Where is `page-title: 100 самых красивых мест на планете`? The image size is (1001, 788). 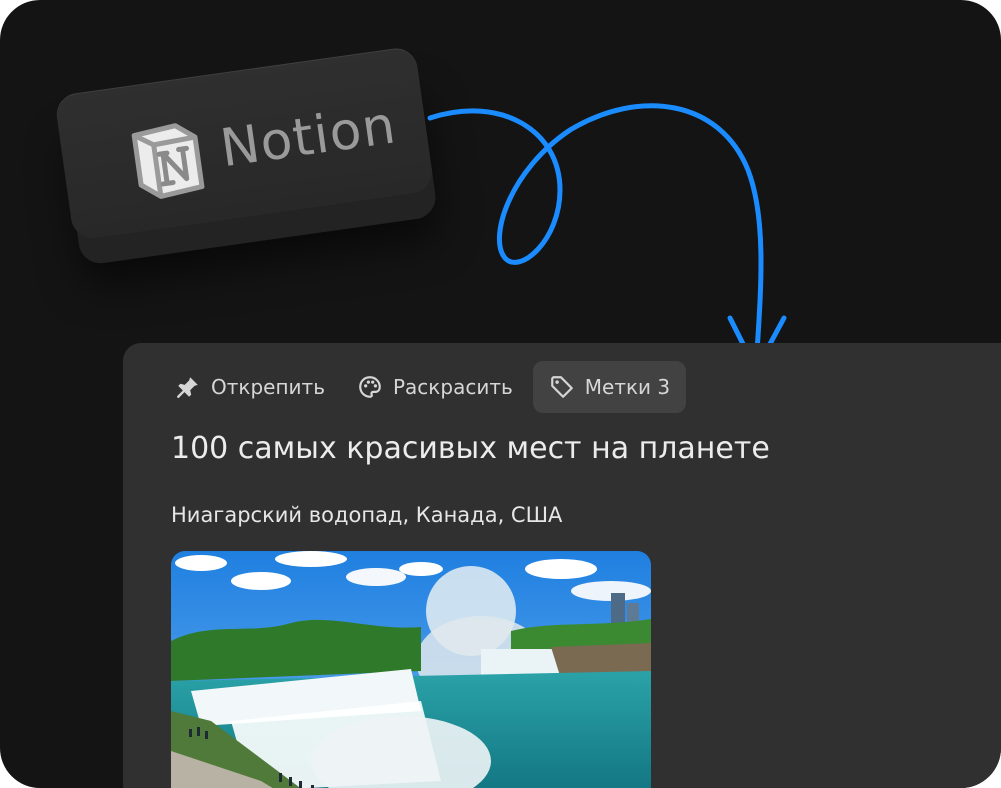 page-title: 100 самых красивых мест на планете is located at coordinates (470, 448).